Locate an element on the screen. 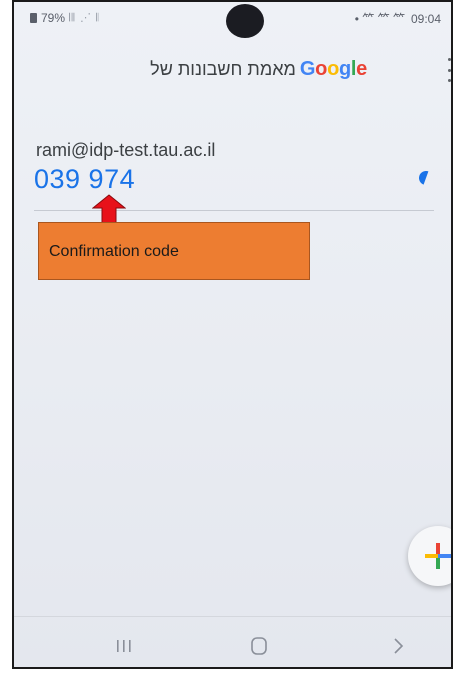 The height and width of the screenshot is (673, 465). app-bar: Google מאמת חשבונות של is located at coordinates (232, 72).